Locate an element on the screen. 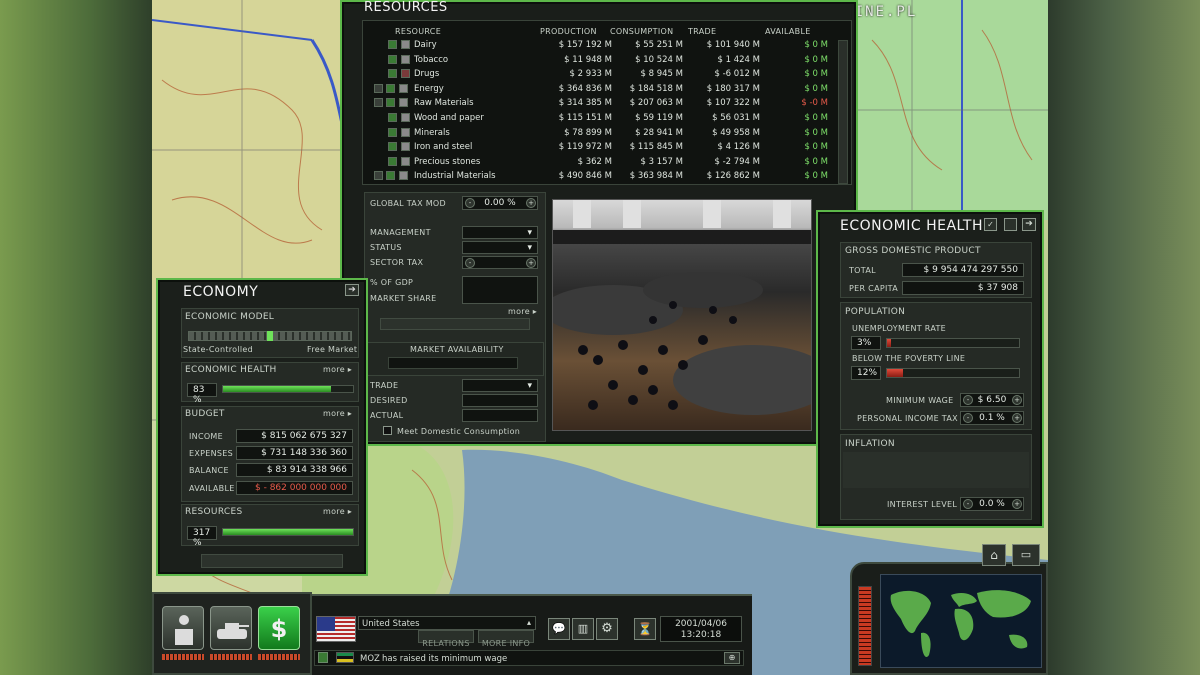 The width and height of the screenshot is (1200, 675). camera-button: ▭ is located at coordinates (1026, 555).